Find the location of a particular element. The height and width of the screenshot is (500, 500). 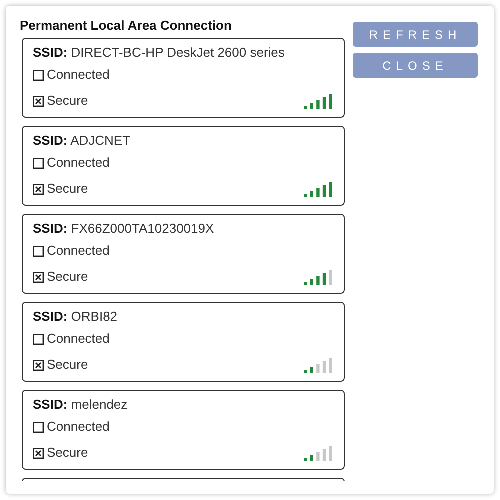

network-card: SSID: FX66Z000TA10230019X Connected Secure is located at coordinates (183, 254).